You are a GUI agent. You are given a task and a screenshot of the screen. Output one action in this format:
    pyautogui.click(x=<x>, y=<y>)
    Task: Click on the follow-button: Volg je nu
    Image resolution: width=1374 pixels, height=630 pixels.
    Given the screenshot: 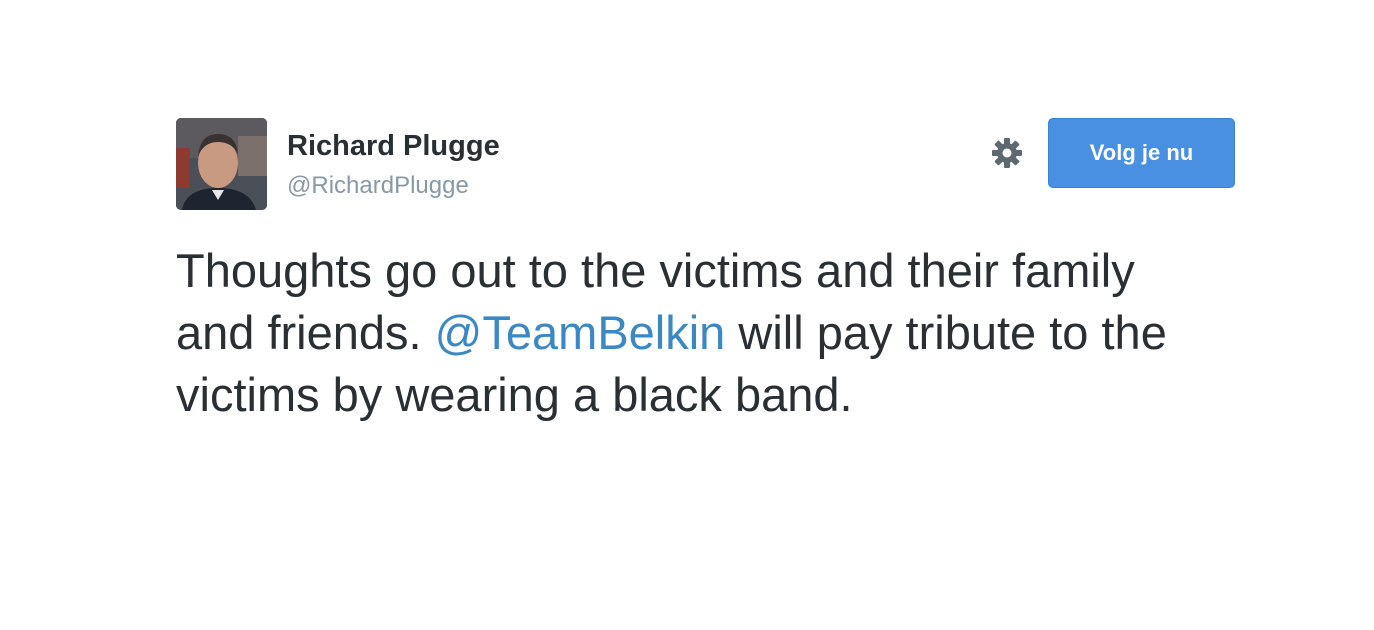 What is the action you would take?
    pyautogui.click(x=1141, y=153)
    